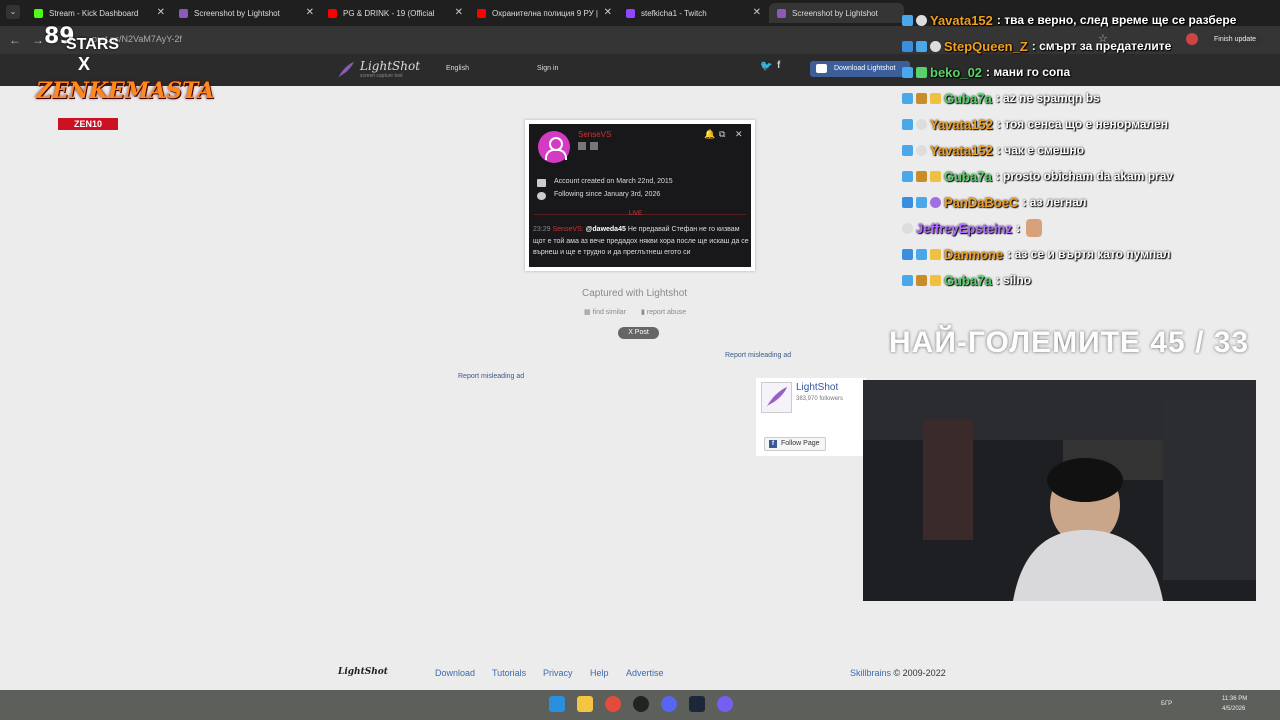 This screenshot has height=720, width=1280. Describe the element at coordinates (15, 40) in the screenshot. I see `back-arrow-icon: ←` at that location.